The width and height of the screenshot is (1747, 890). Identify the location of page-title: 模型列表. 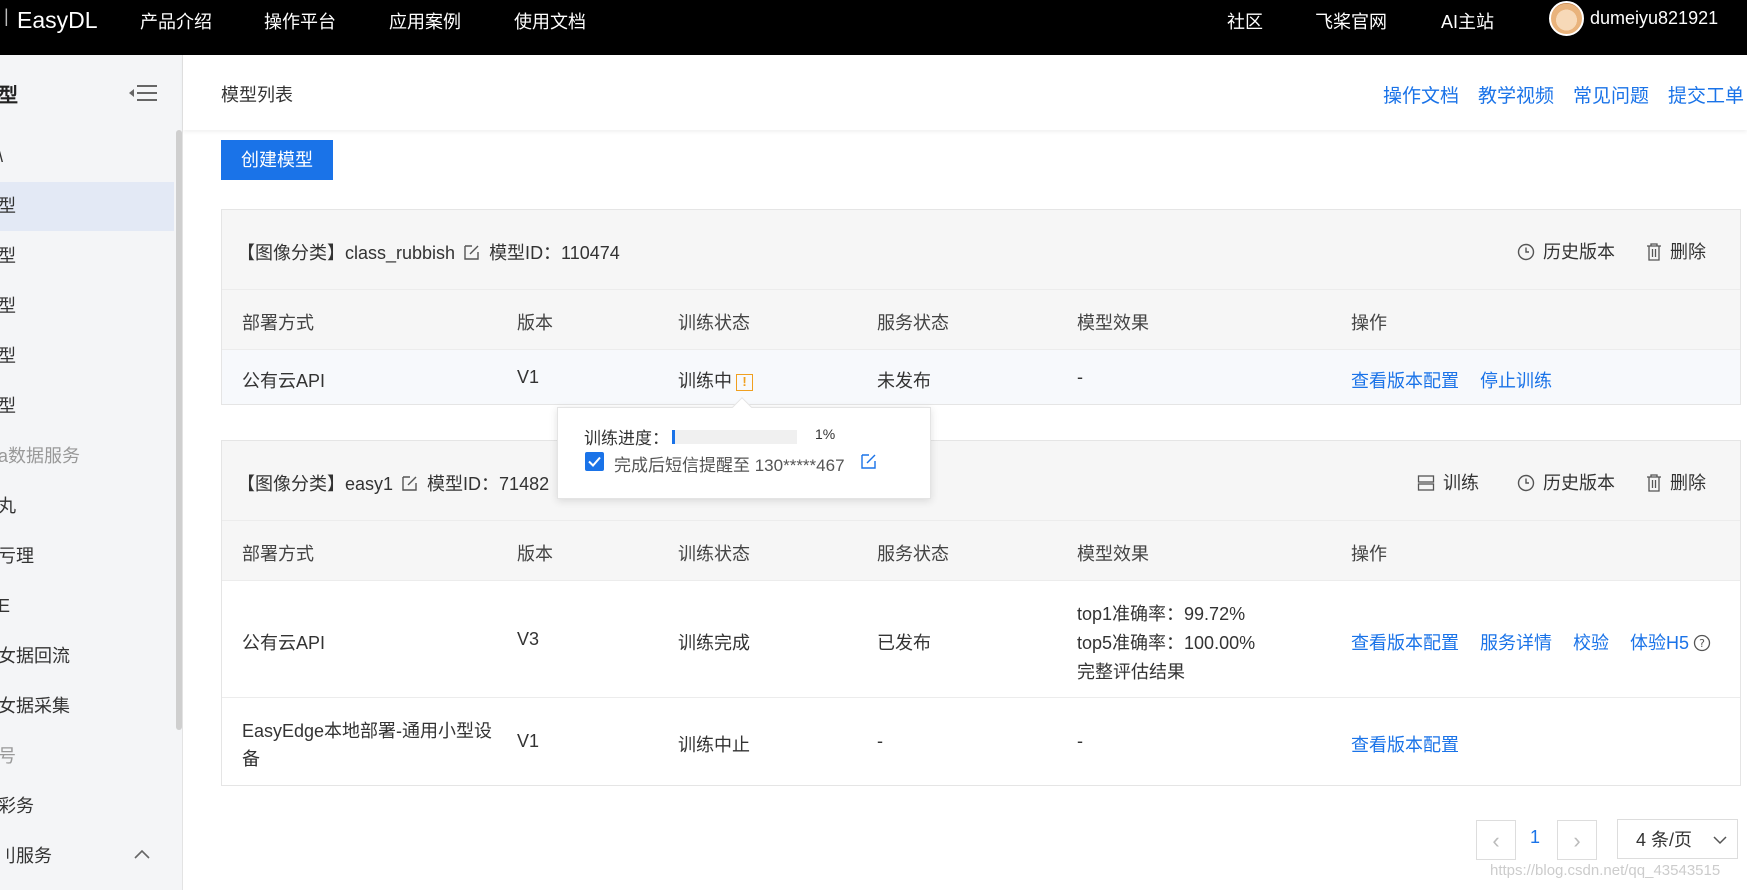
(257, 95).